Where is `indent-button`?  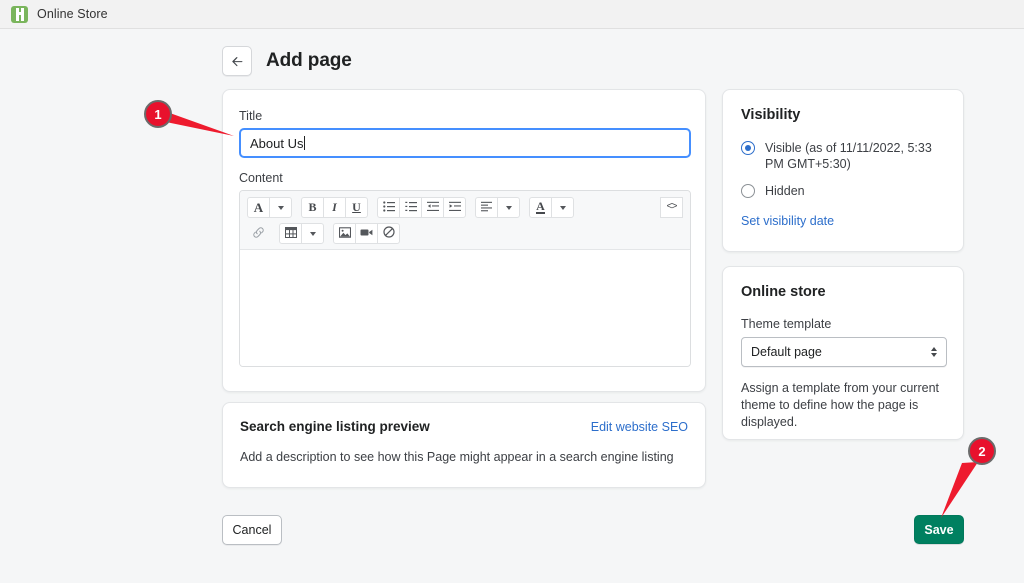
indent-button is located at coordinates (454, 207).